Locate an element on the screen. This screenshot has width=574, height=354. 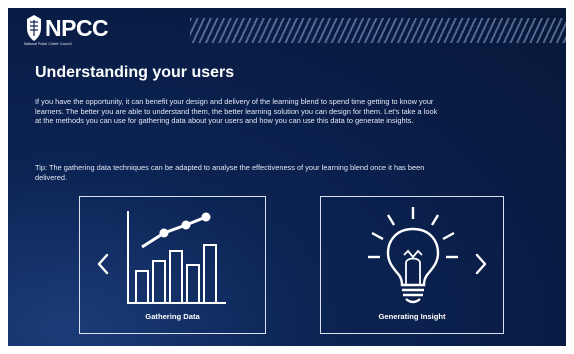
lightbulb-icon is located at coordinates (413, 255).